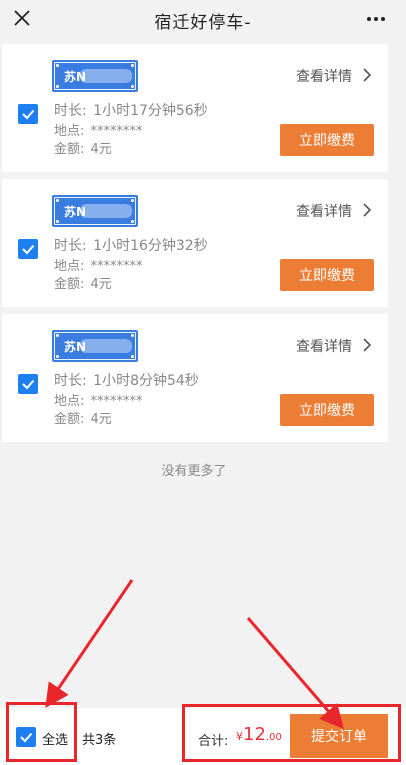  Describe the element at coordinates (291, 733) in the screenshot. I see `annotation-box-submit` at that location.